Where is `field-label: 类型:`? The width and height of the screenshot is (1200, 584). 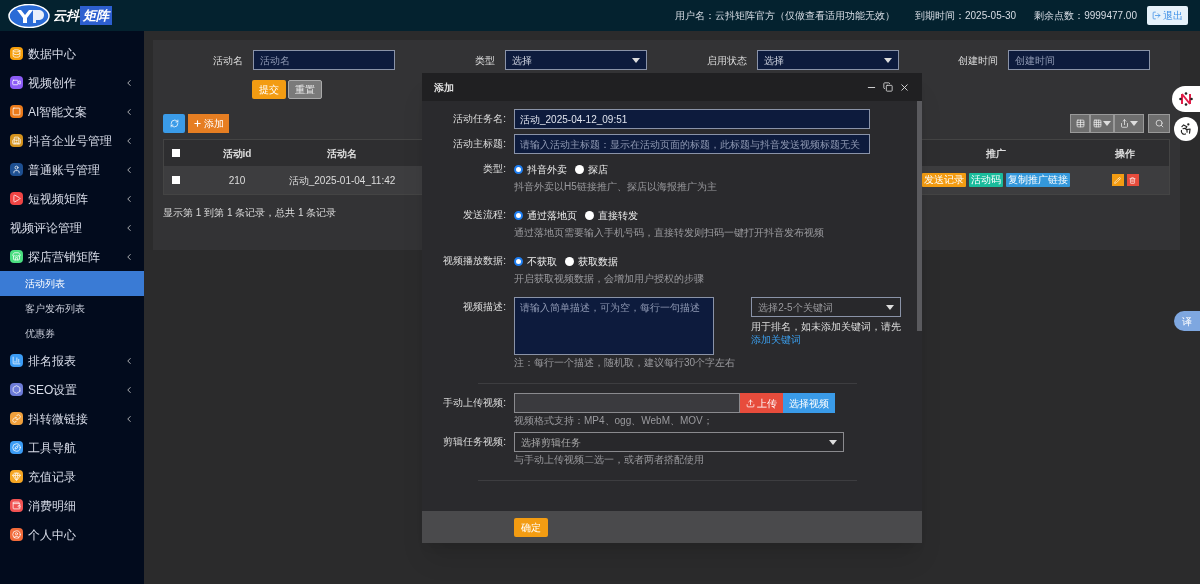
field-label: 类型: is located at coordinates (494, 169).